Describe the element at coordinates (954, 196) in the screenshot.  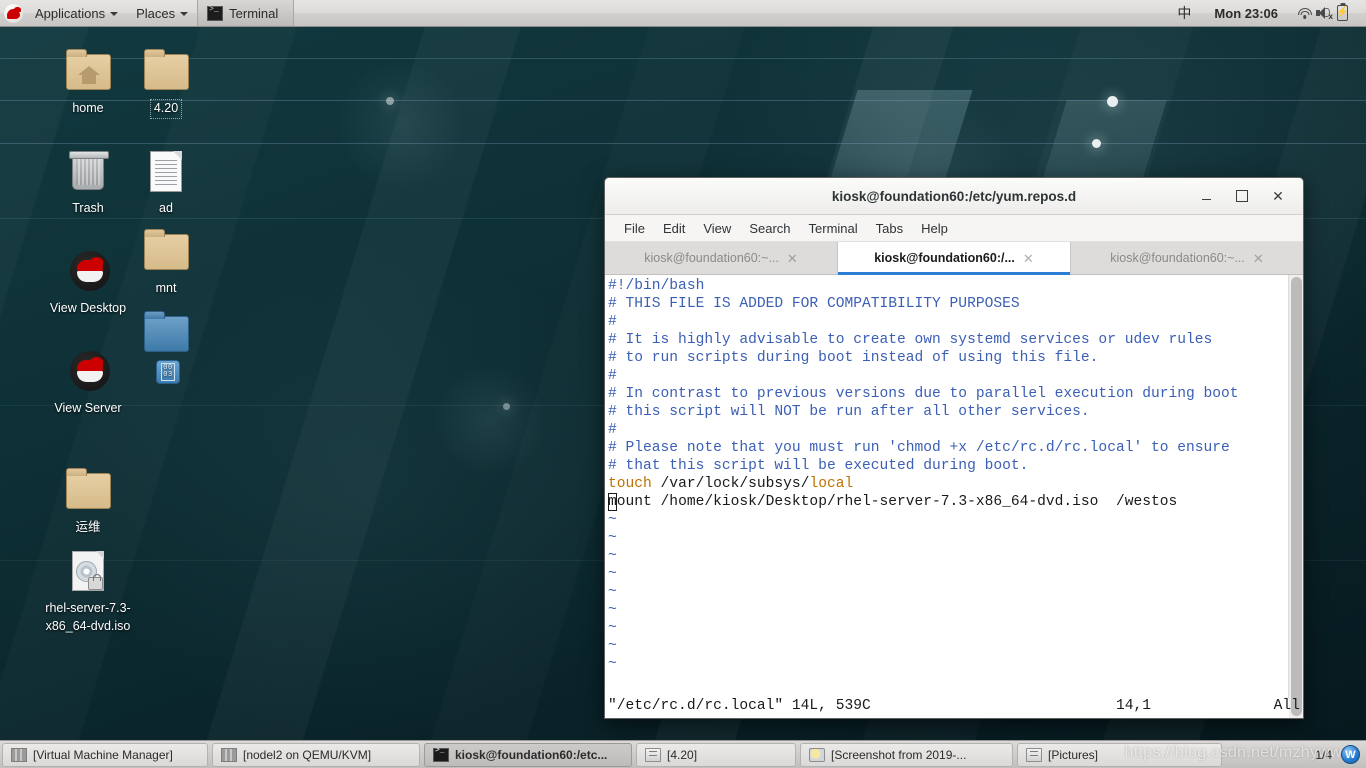
I see `terminal-titlebar: kiosk@foundation60:/etc/yum.repos.d ✕` at that location.